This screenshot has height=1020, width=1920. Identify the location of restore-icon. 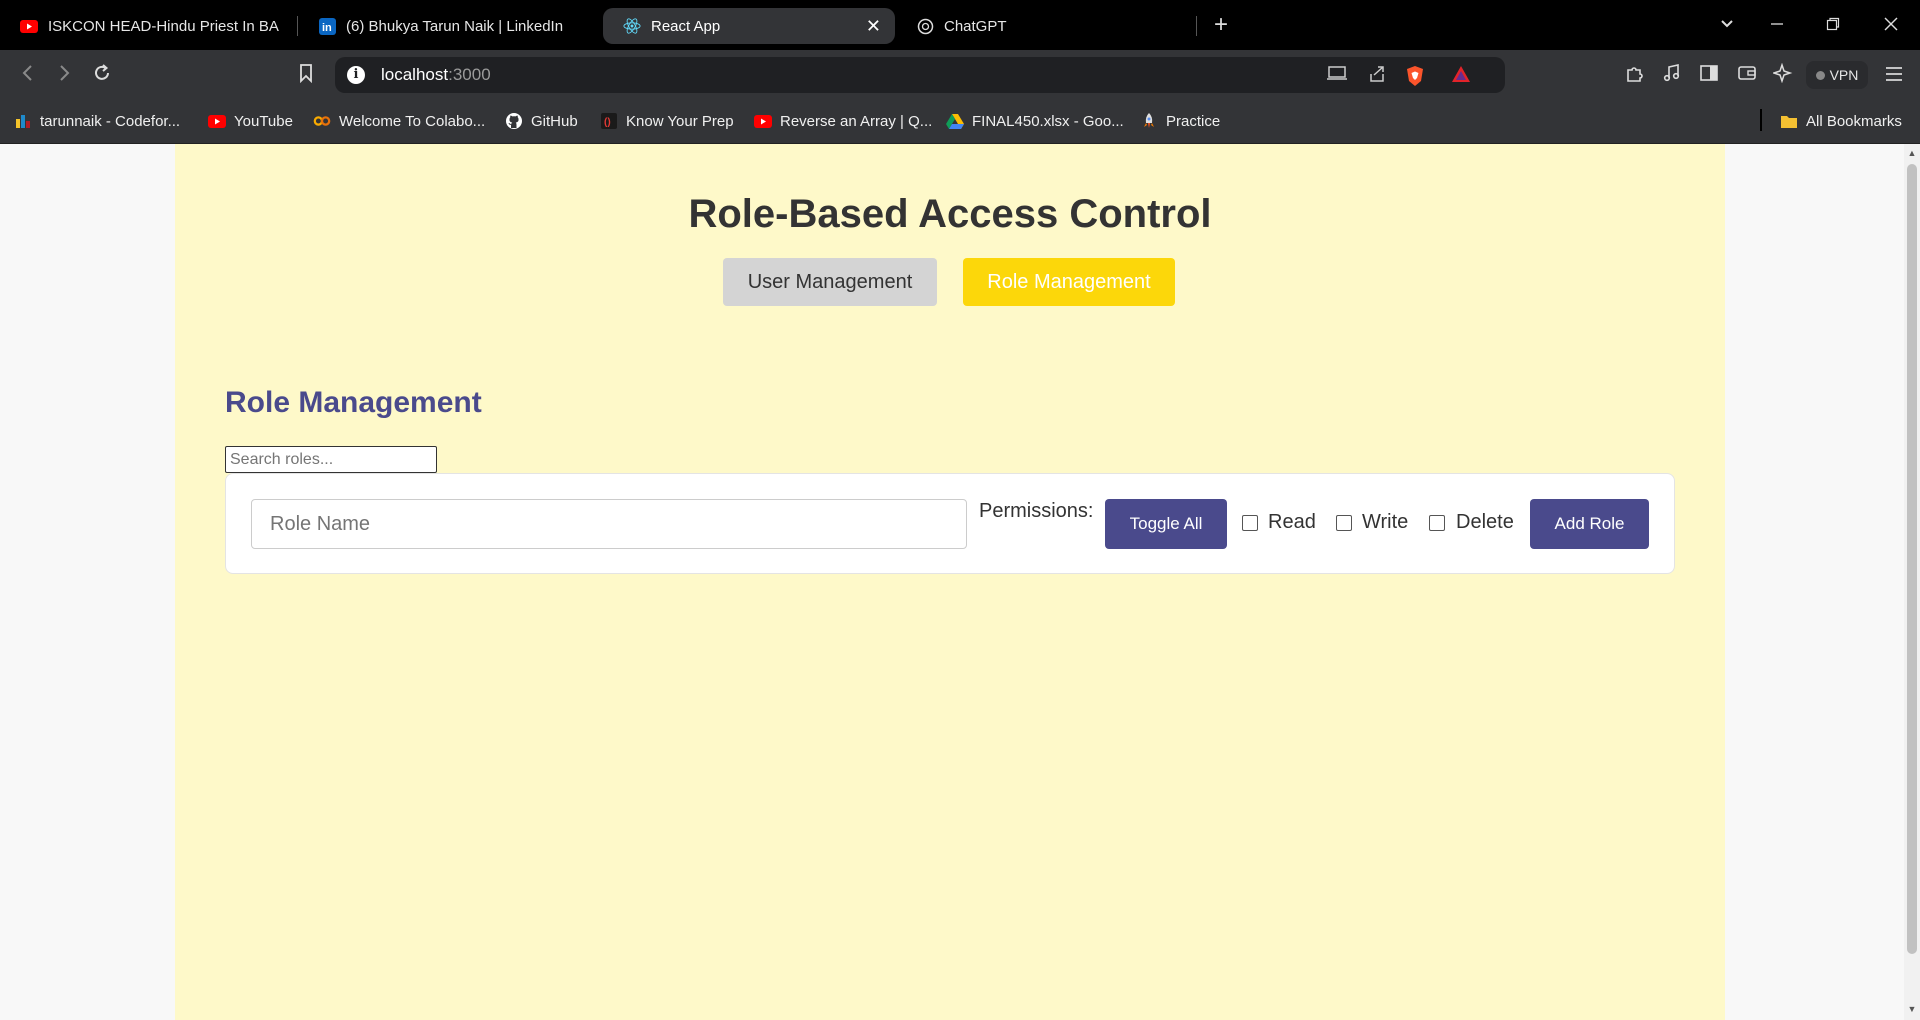
(1833, 25).